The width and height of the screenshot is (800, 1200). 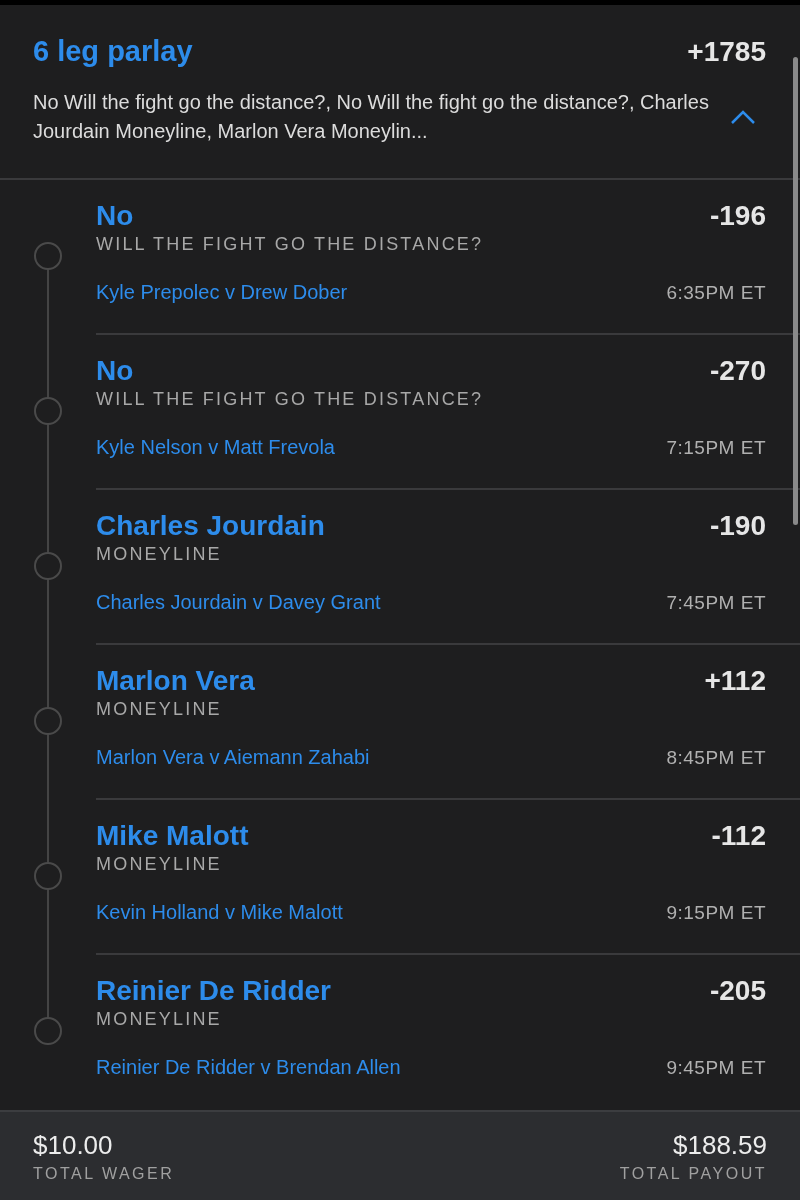 What do you see at coordinates (210, 526) in the screenshot?
I see `leg-pick: Charles Jourdain` at bounding box center [210, 526].